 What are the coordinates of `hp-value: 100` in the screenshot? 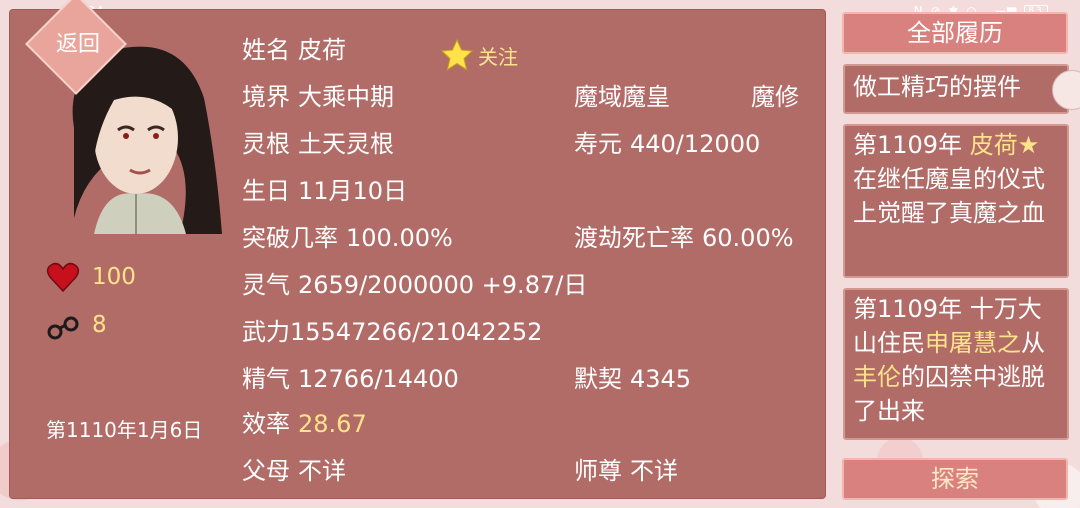 It's located at (114, 277).